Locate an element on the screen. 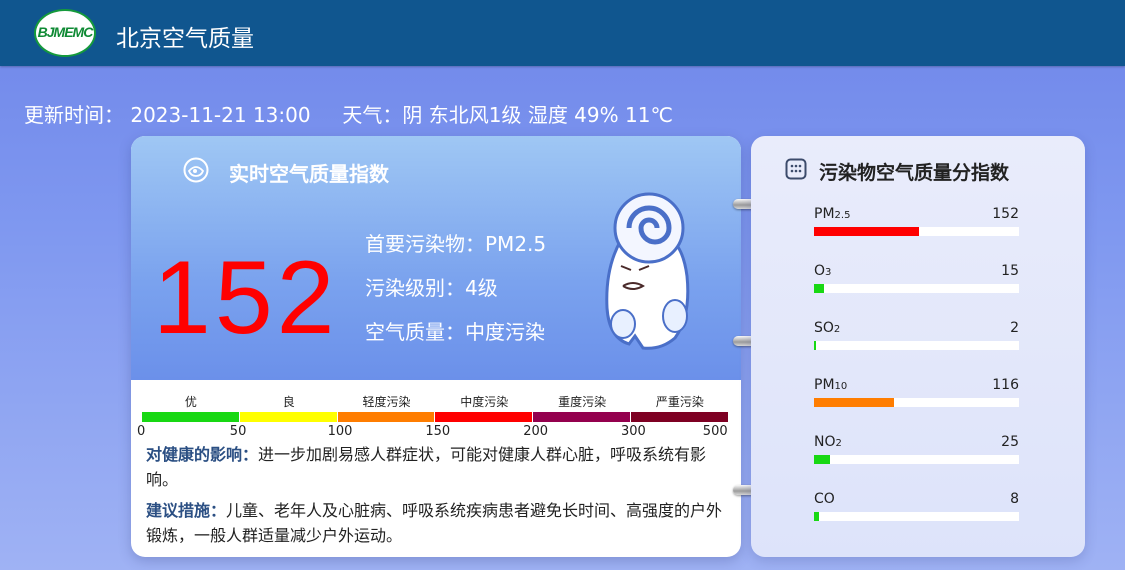 This screenshot has width=1125, height=570. pollutant-name-subscript: 3 is located at coordinates (828, 272).